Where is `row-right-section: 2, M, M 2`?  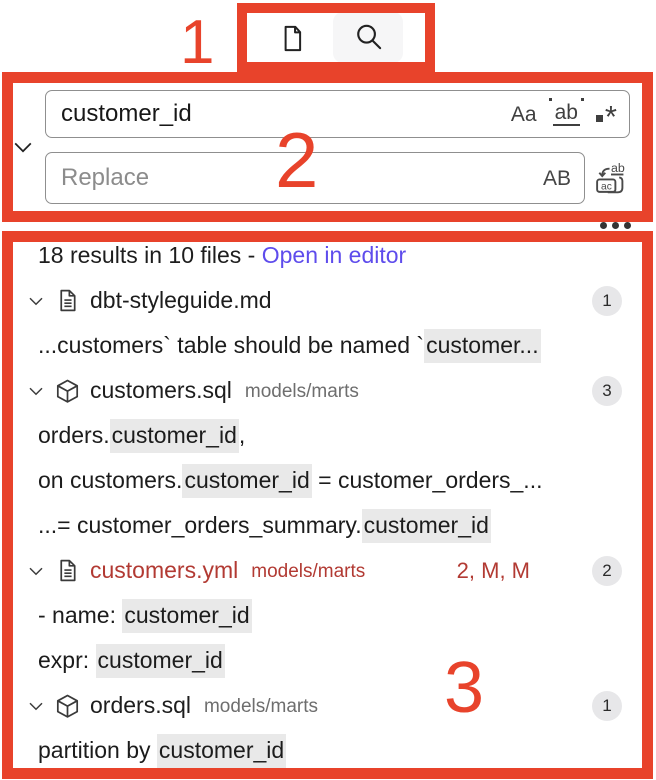 row-right-section: 2, M, M 2 is located at coordinates (549, 570).